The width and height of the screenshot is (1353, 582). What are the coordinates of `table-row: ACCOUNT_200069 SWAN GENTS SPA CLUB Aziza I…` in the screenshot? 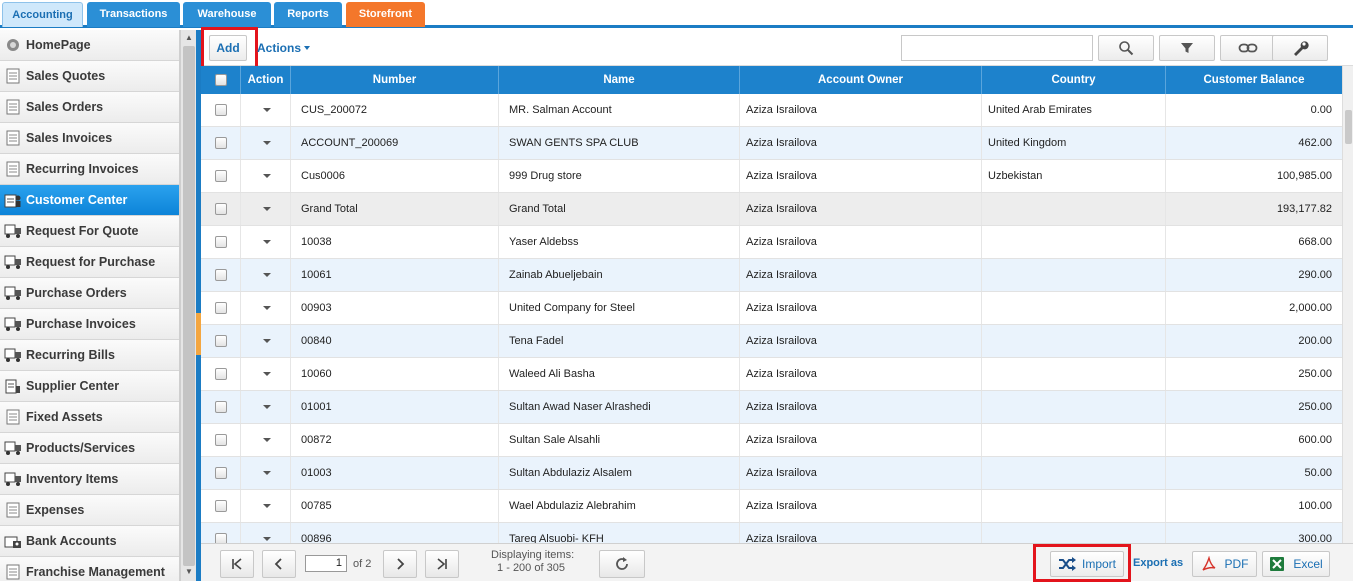 It's located at (771, 143).